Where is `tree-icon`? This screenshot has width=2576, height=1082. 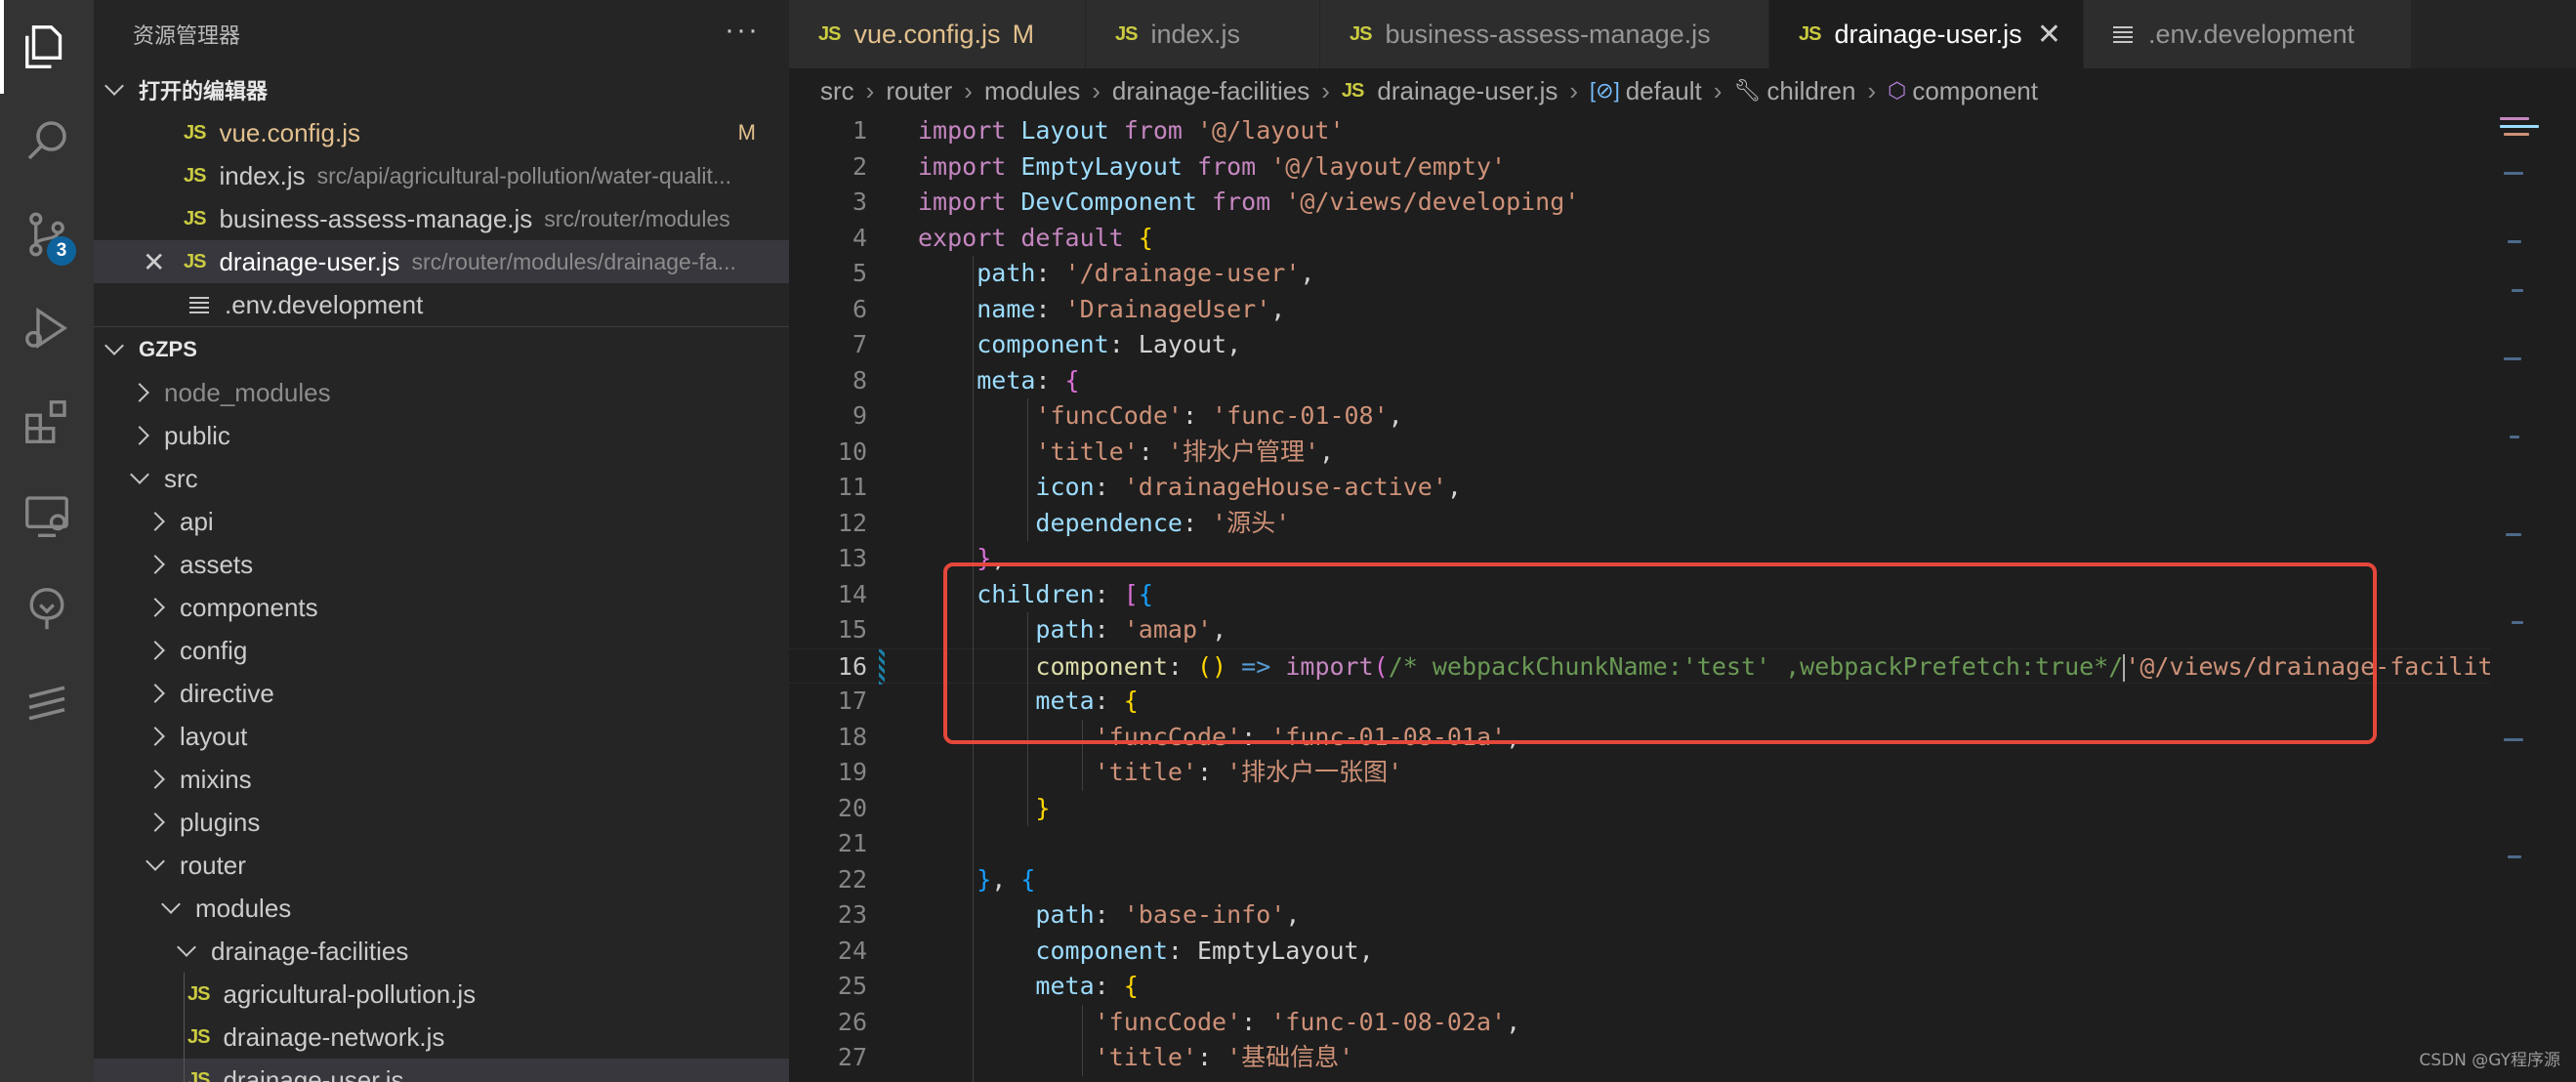 tree-icon is located at coordinates (47, 609).